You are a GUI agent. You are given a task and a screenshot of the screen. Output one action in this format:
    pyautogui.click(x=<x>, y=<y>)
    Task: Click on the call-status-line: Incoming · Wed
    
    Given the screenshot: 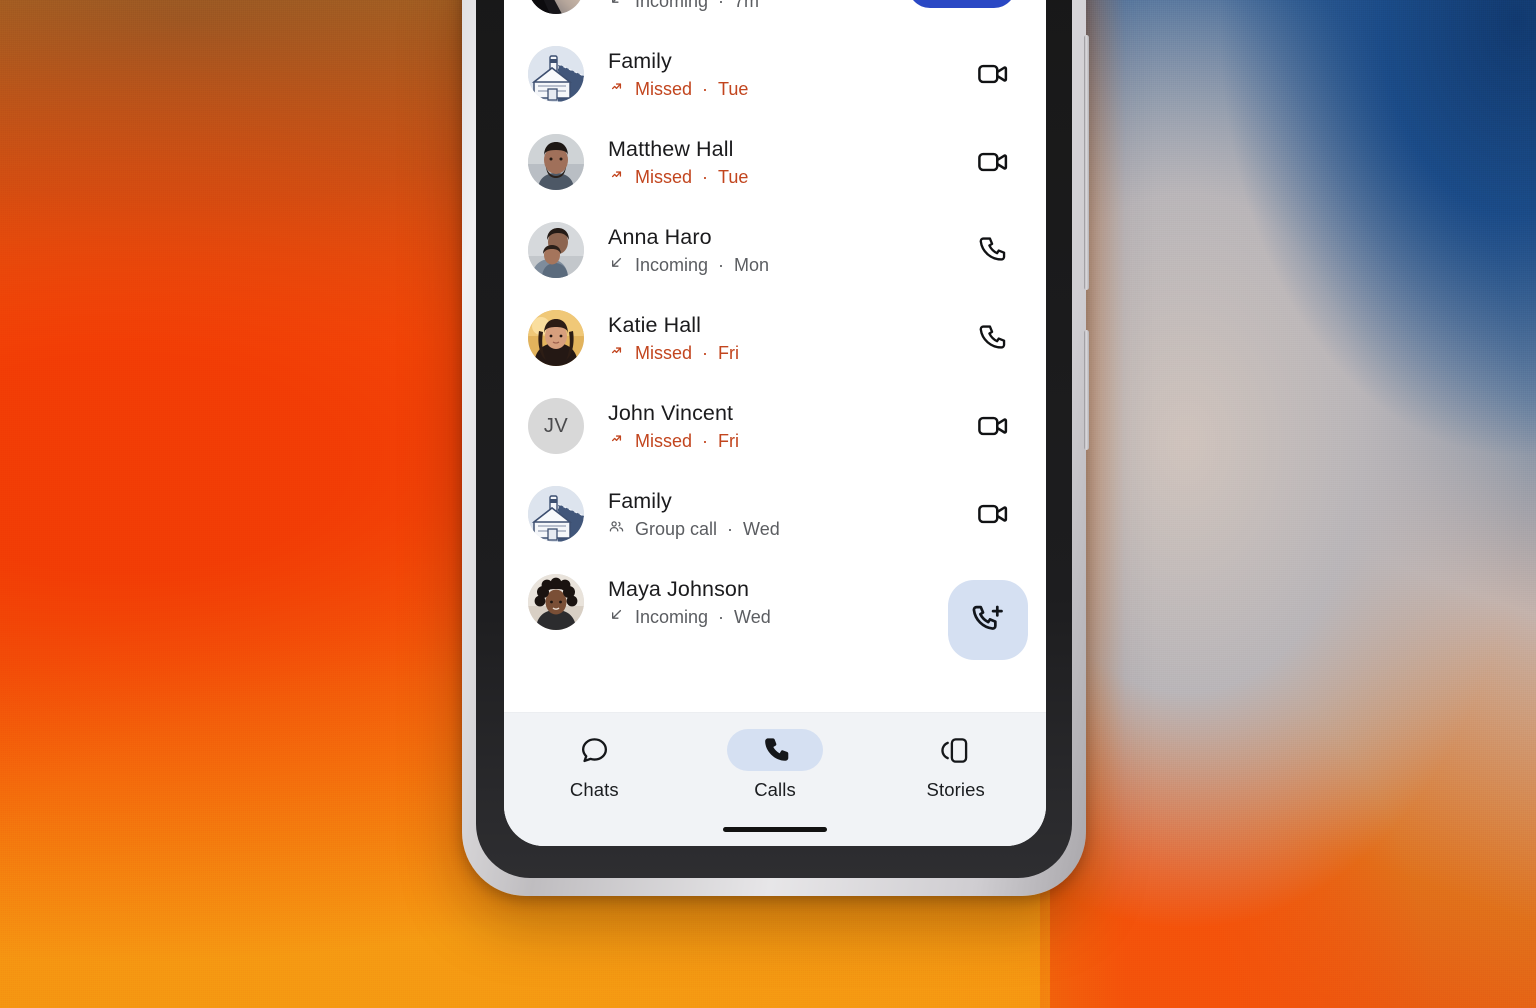 What is the action you would take?
    pyautogui.click(x=806, y=617)
    